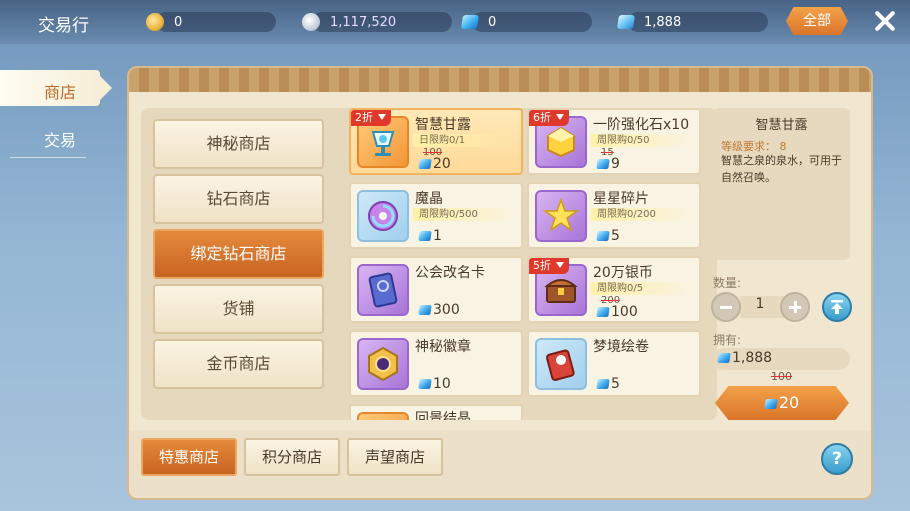 The height and width of the screenshot is (511, 910). What do you see at coordinates (549, 266) in the screenshot?
I see `discount-badge: 5折` at bounding box center [549, 266].